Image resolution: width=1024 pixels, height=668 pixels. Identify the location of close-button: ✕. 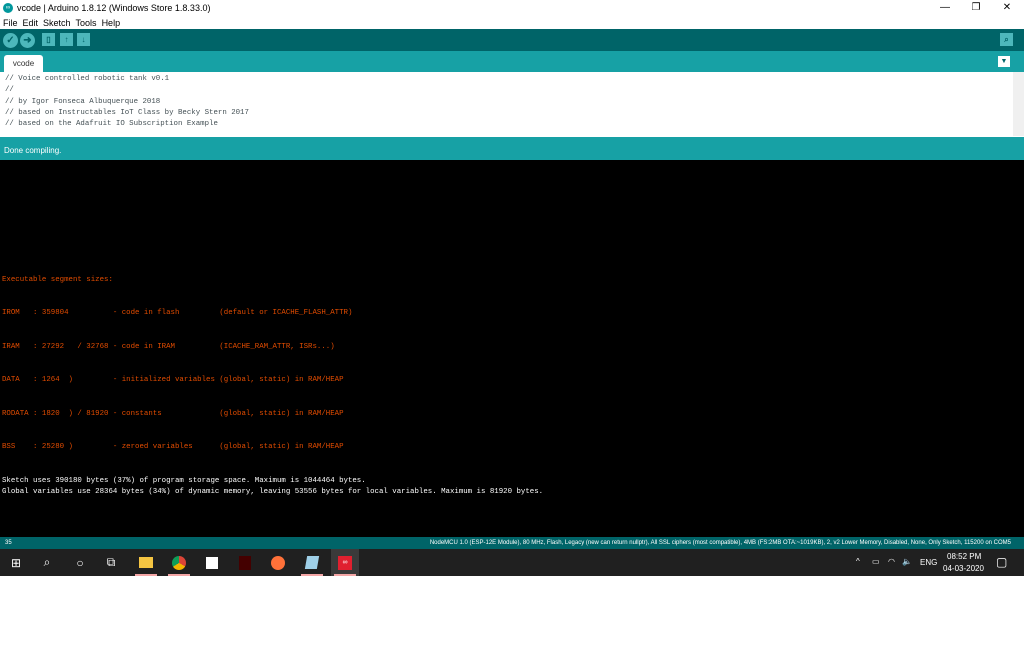
(1007, 8).